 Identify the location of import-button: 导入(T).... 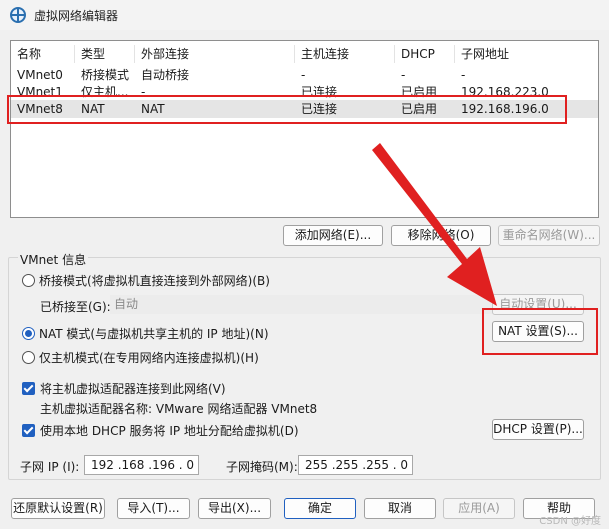
(153, 508).